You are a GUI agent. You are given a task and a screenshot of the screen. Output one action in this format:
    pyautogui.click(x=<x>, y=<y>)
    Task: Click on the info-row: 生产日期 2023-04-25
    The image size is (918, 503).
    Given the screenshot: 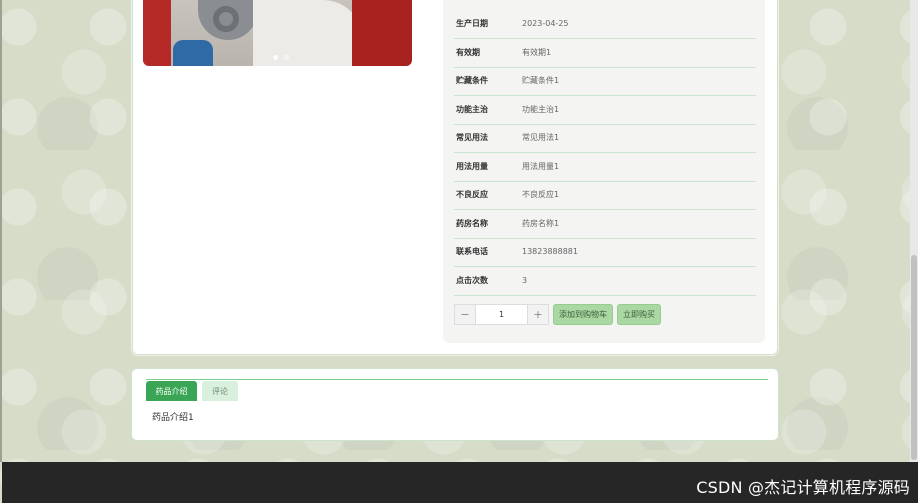 What is the action you would take?
    pyautogui.click(x=605, y=24)
    